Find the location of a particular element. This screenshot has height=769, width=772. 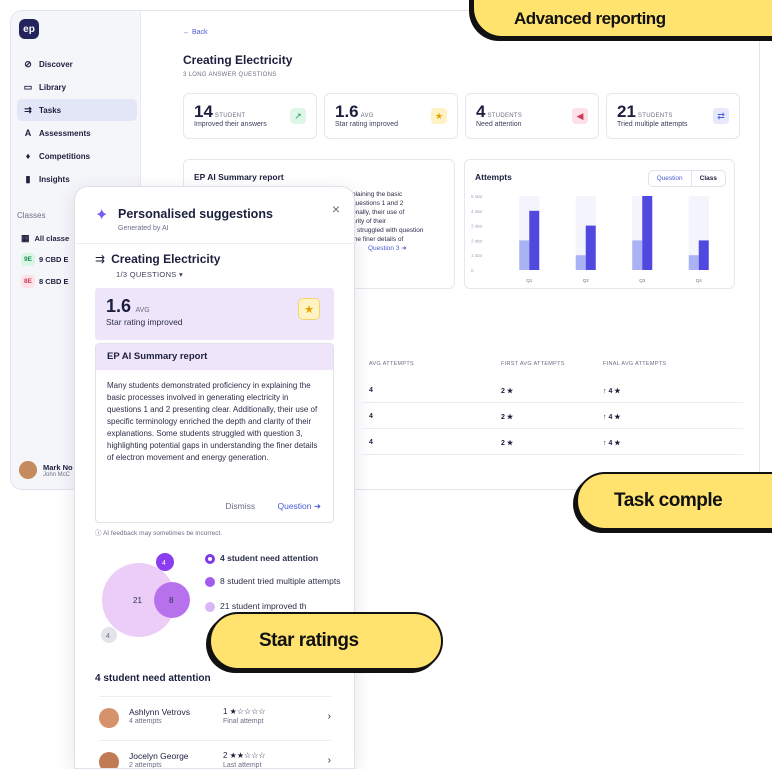

legend-text: 21 student improved th is located at coordinates (263, 606).